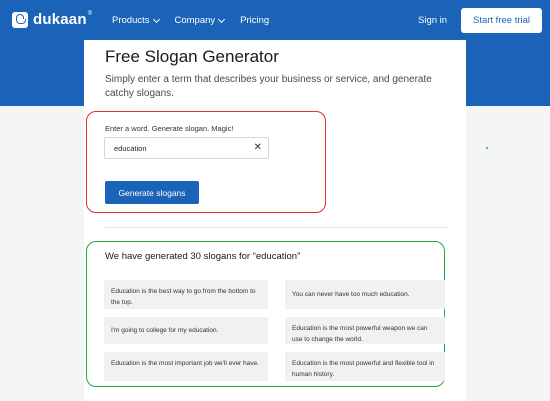 The image size is (550, 401). What do you see at coordinates (195, 20) in the screenshot?
I see `menu-item-label: Company` at bounding box center [195, 20].